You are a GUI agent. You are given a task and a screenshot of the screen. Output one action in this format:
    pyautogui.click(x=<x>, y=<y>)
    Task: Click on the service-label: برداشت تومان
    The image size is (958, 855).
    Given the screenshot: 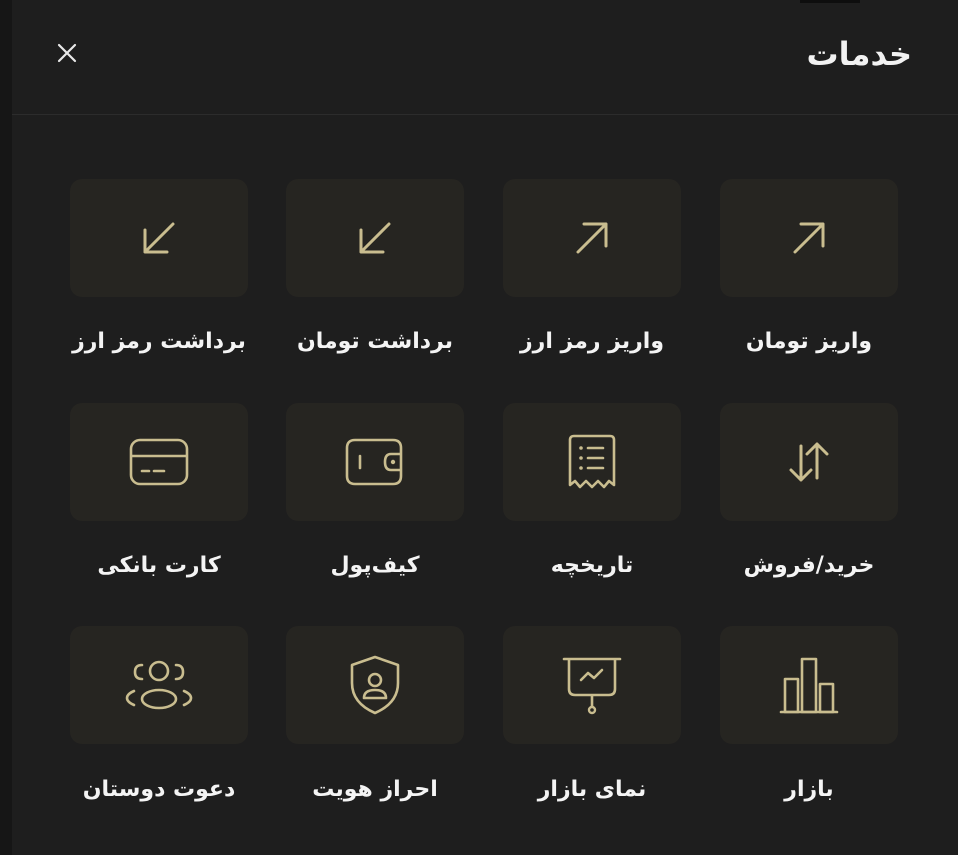 What is the action you would take?
    pyautogui.click(x=375, y=341)
    